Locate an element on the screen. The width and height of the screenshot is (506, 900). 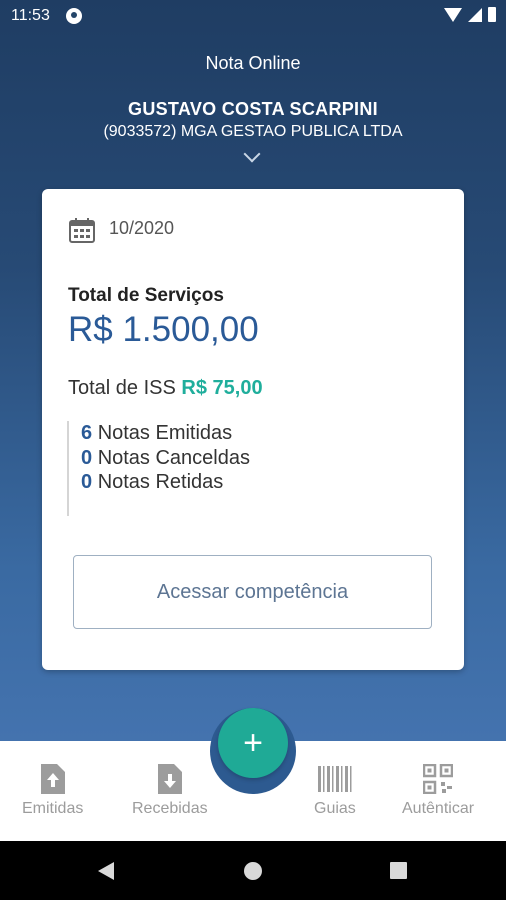
nav-label-emitidas: Emitidas is located at coordinates (53, 808).